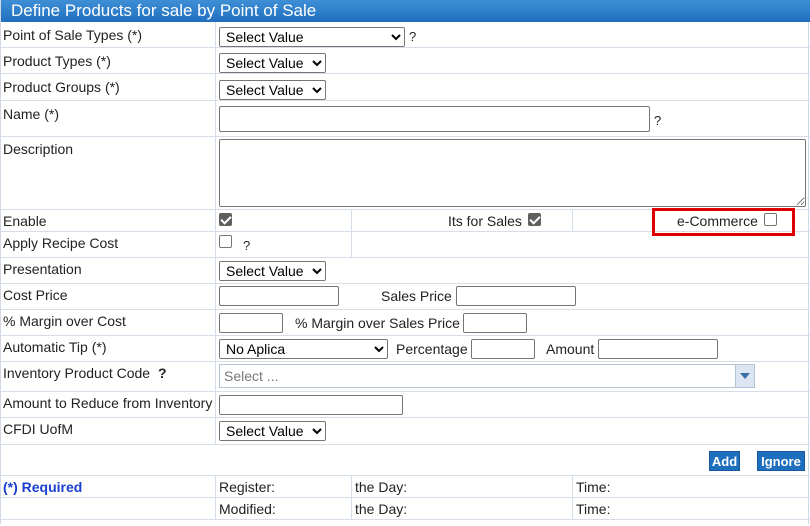  I want to click on row-apply-recipe-cost: Apply Recipe Cost ?, so click(405, 245).